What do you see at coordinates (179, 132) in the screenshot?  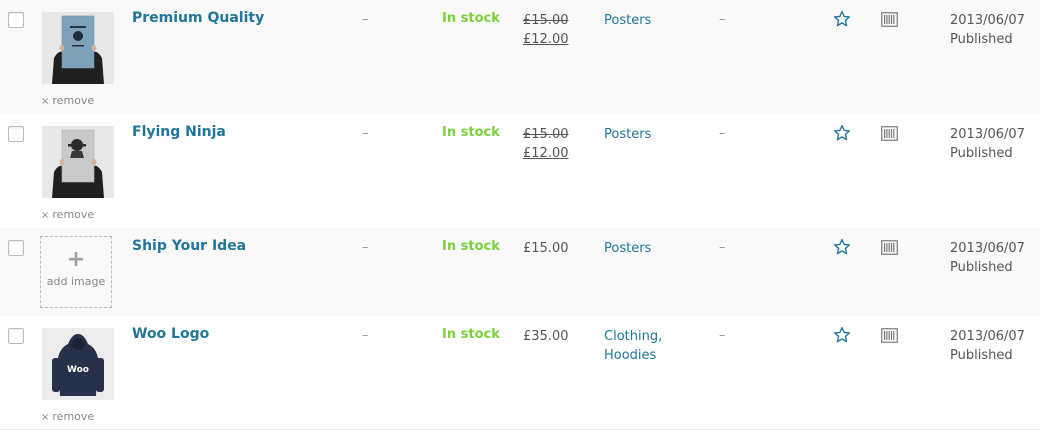 I see `product-name-link: Flying Ninja` at bounding box center [179, 132].